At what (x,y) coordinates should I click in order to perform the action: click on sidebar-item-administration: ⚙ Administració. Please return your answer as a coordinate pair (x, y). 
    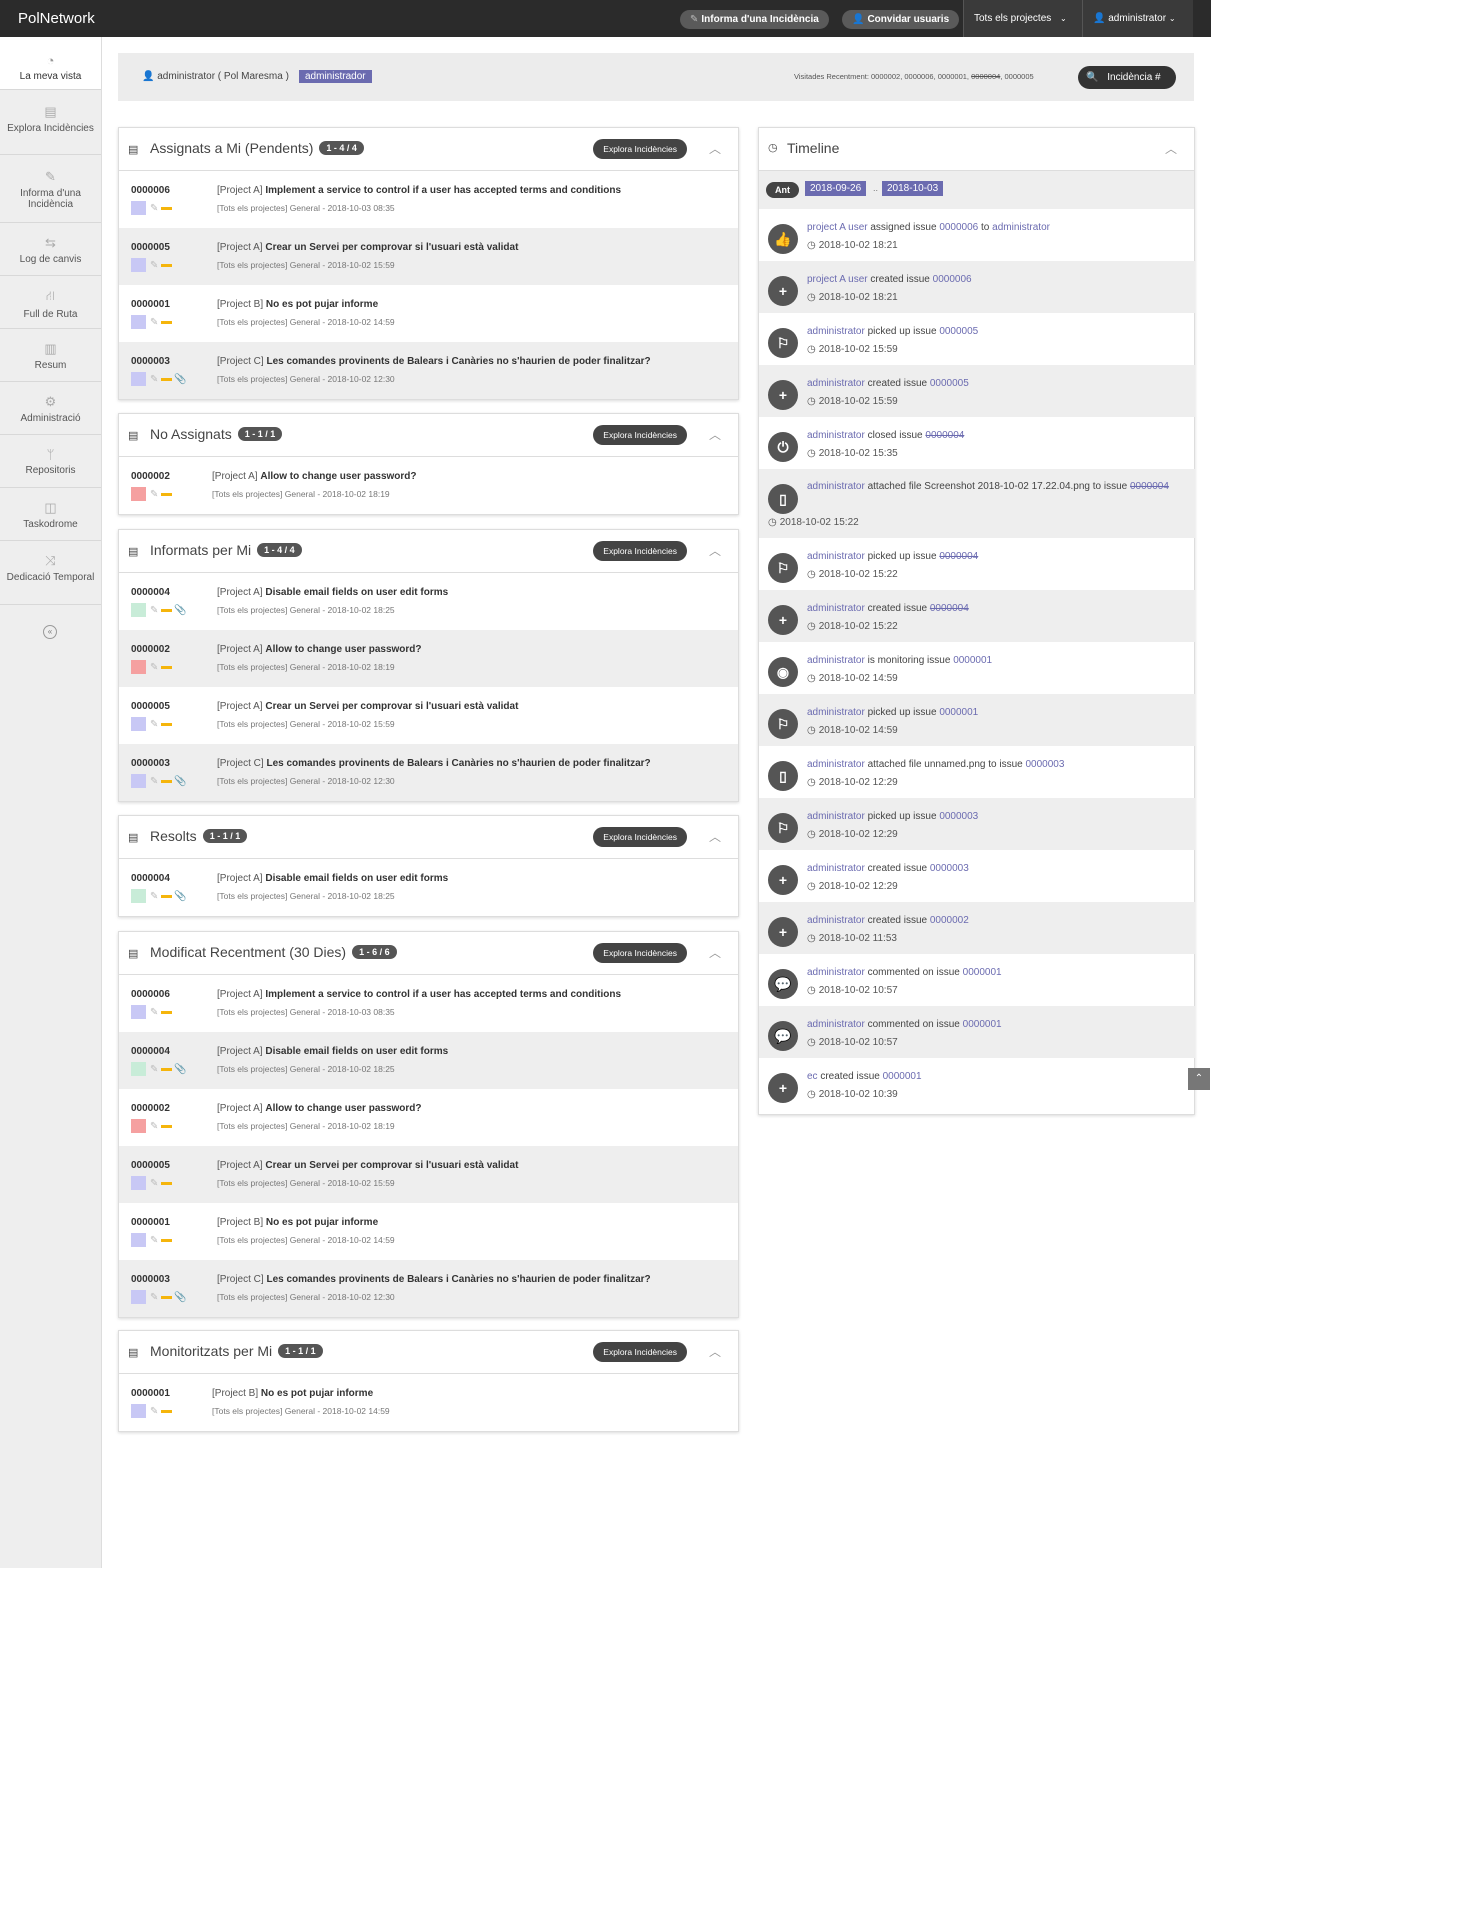
    Looking at the image, I should click on (50, 408).